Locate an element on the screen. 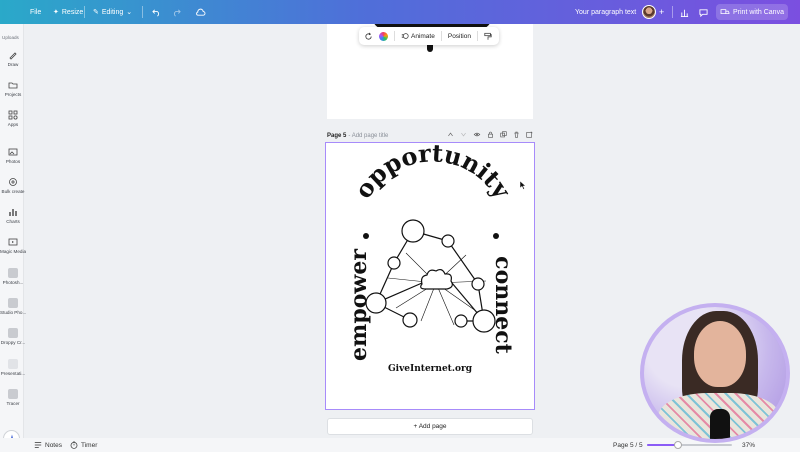 This screenshot has width=800, height=452. comment-icon is located at coordinates (703, 12).